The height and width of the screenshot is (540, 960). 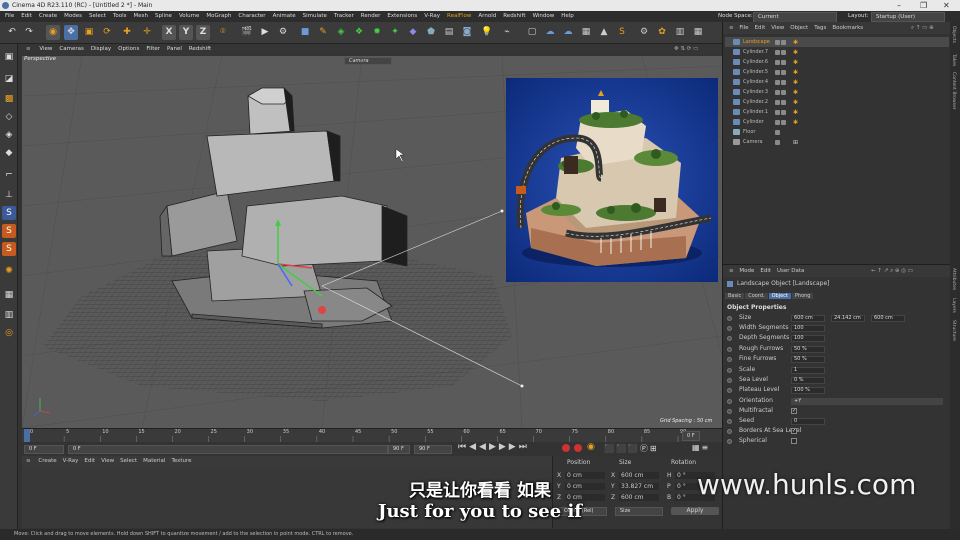 I want to click on cube-icon: ■, so click(x=305, y=32).